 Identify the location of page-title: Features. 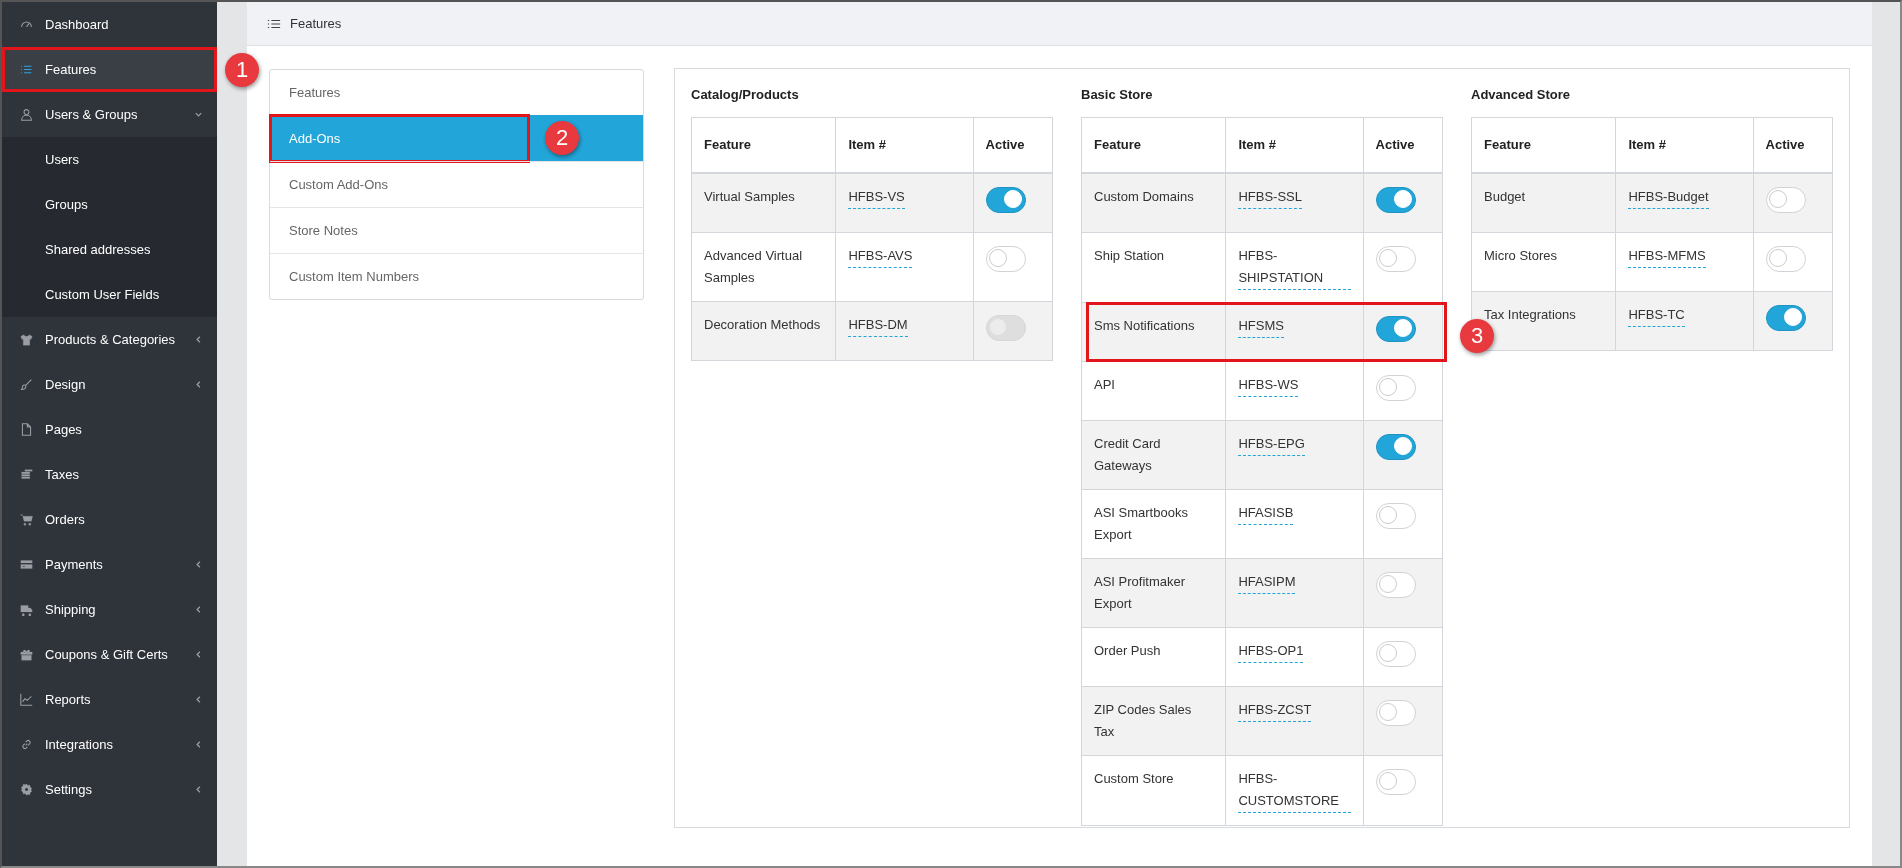
(316, 23).